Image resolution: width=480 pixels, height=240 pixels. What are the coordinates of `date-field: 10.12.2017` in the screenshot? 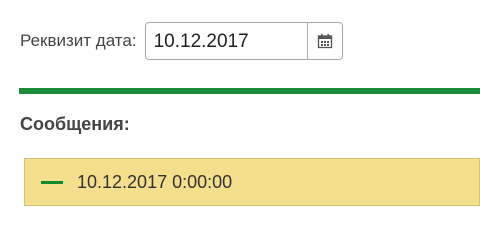 It's located at (243, 41).